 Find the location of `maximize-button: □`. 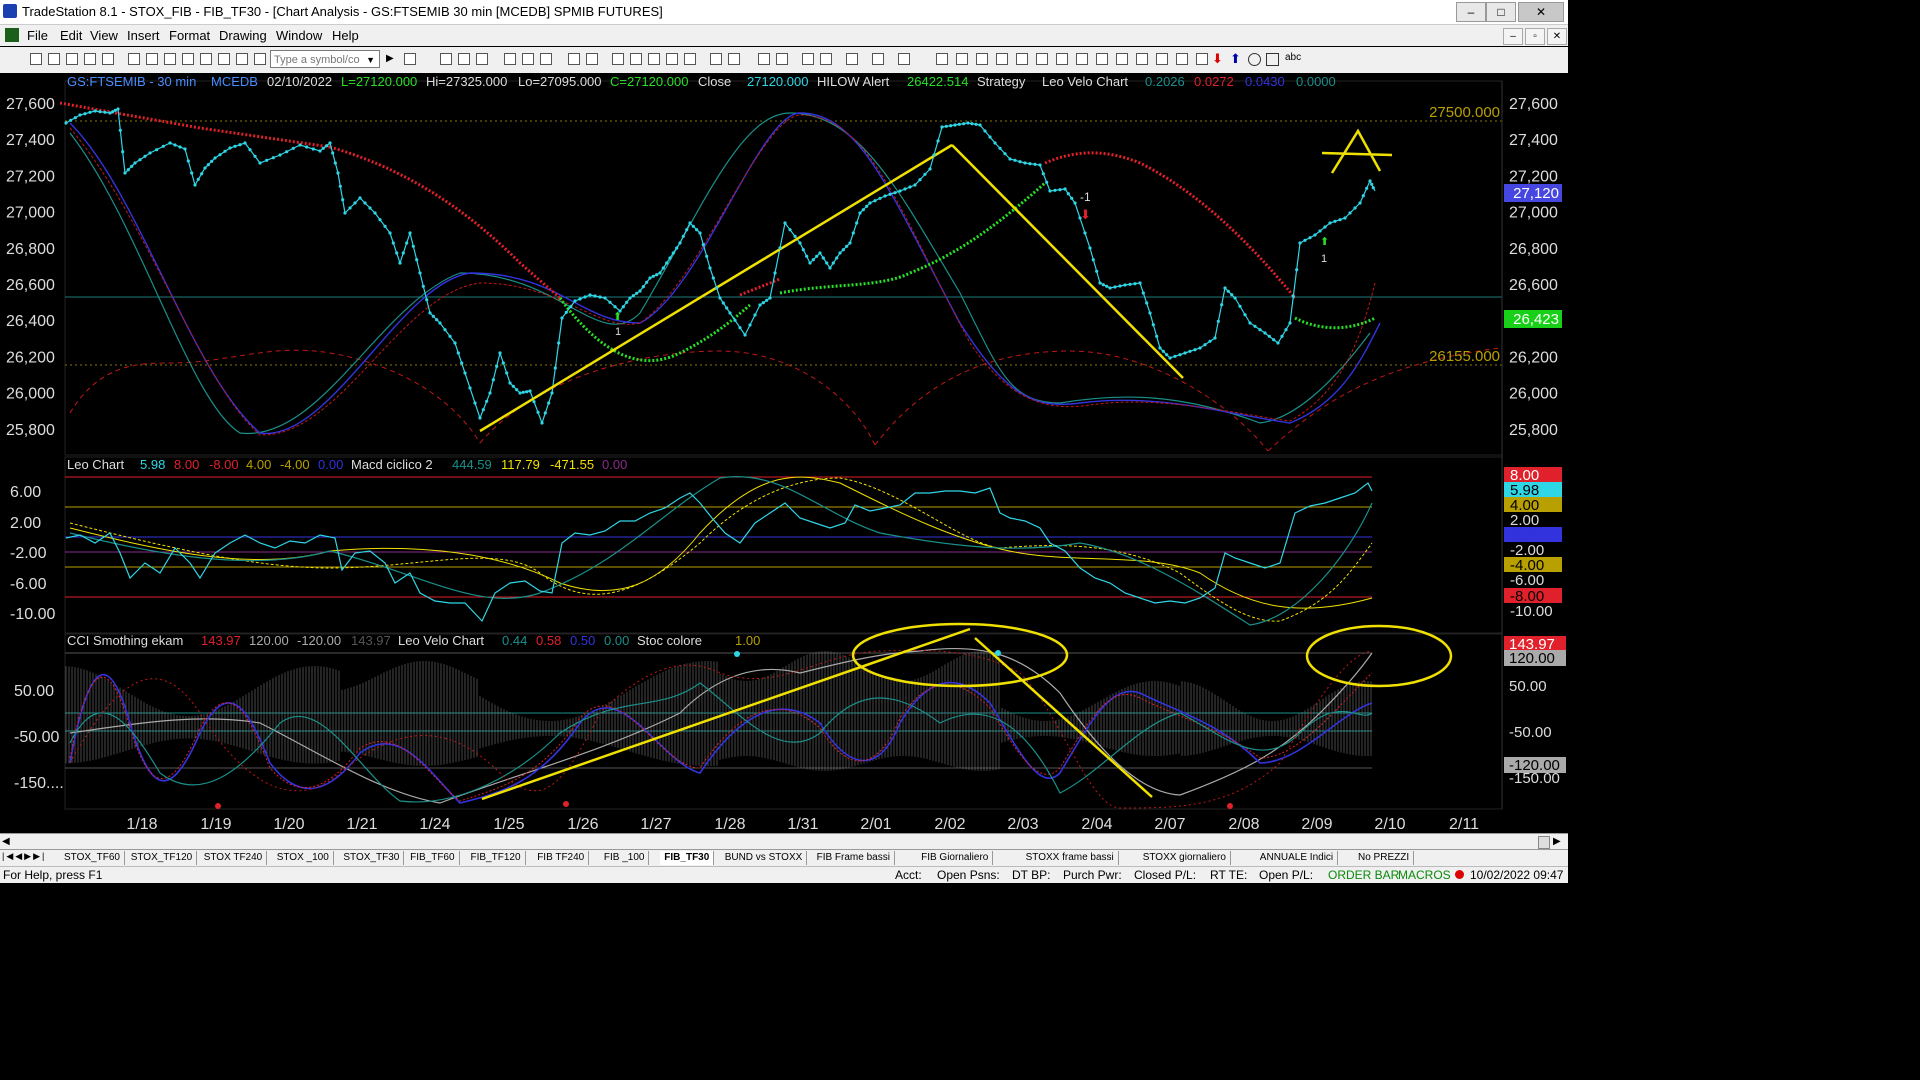

maximize-button: □ is located at coordinates (1501, 12).